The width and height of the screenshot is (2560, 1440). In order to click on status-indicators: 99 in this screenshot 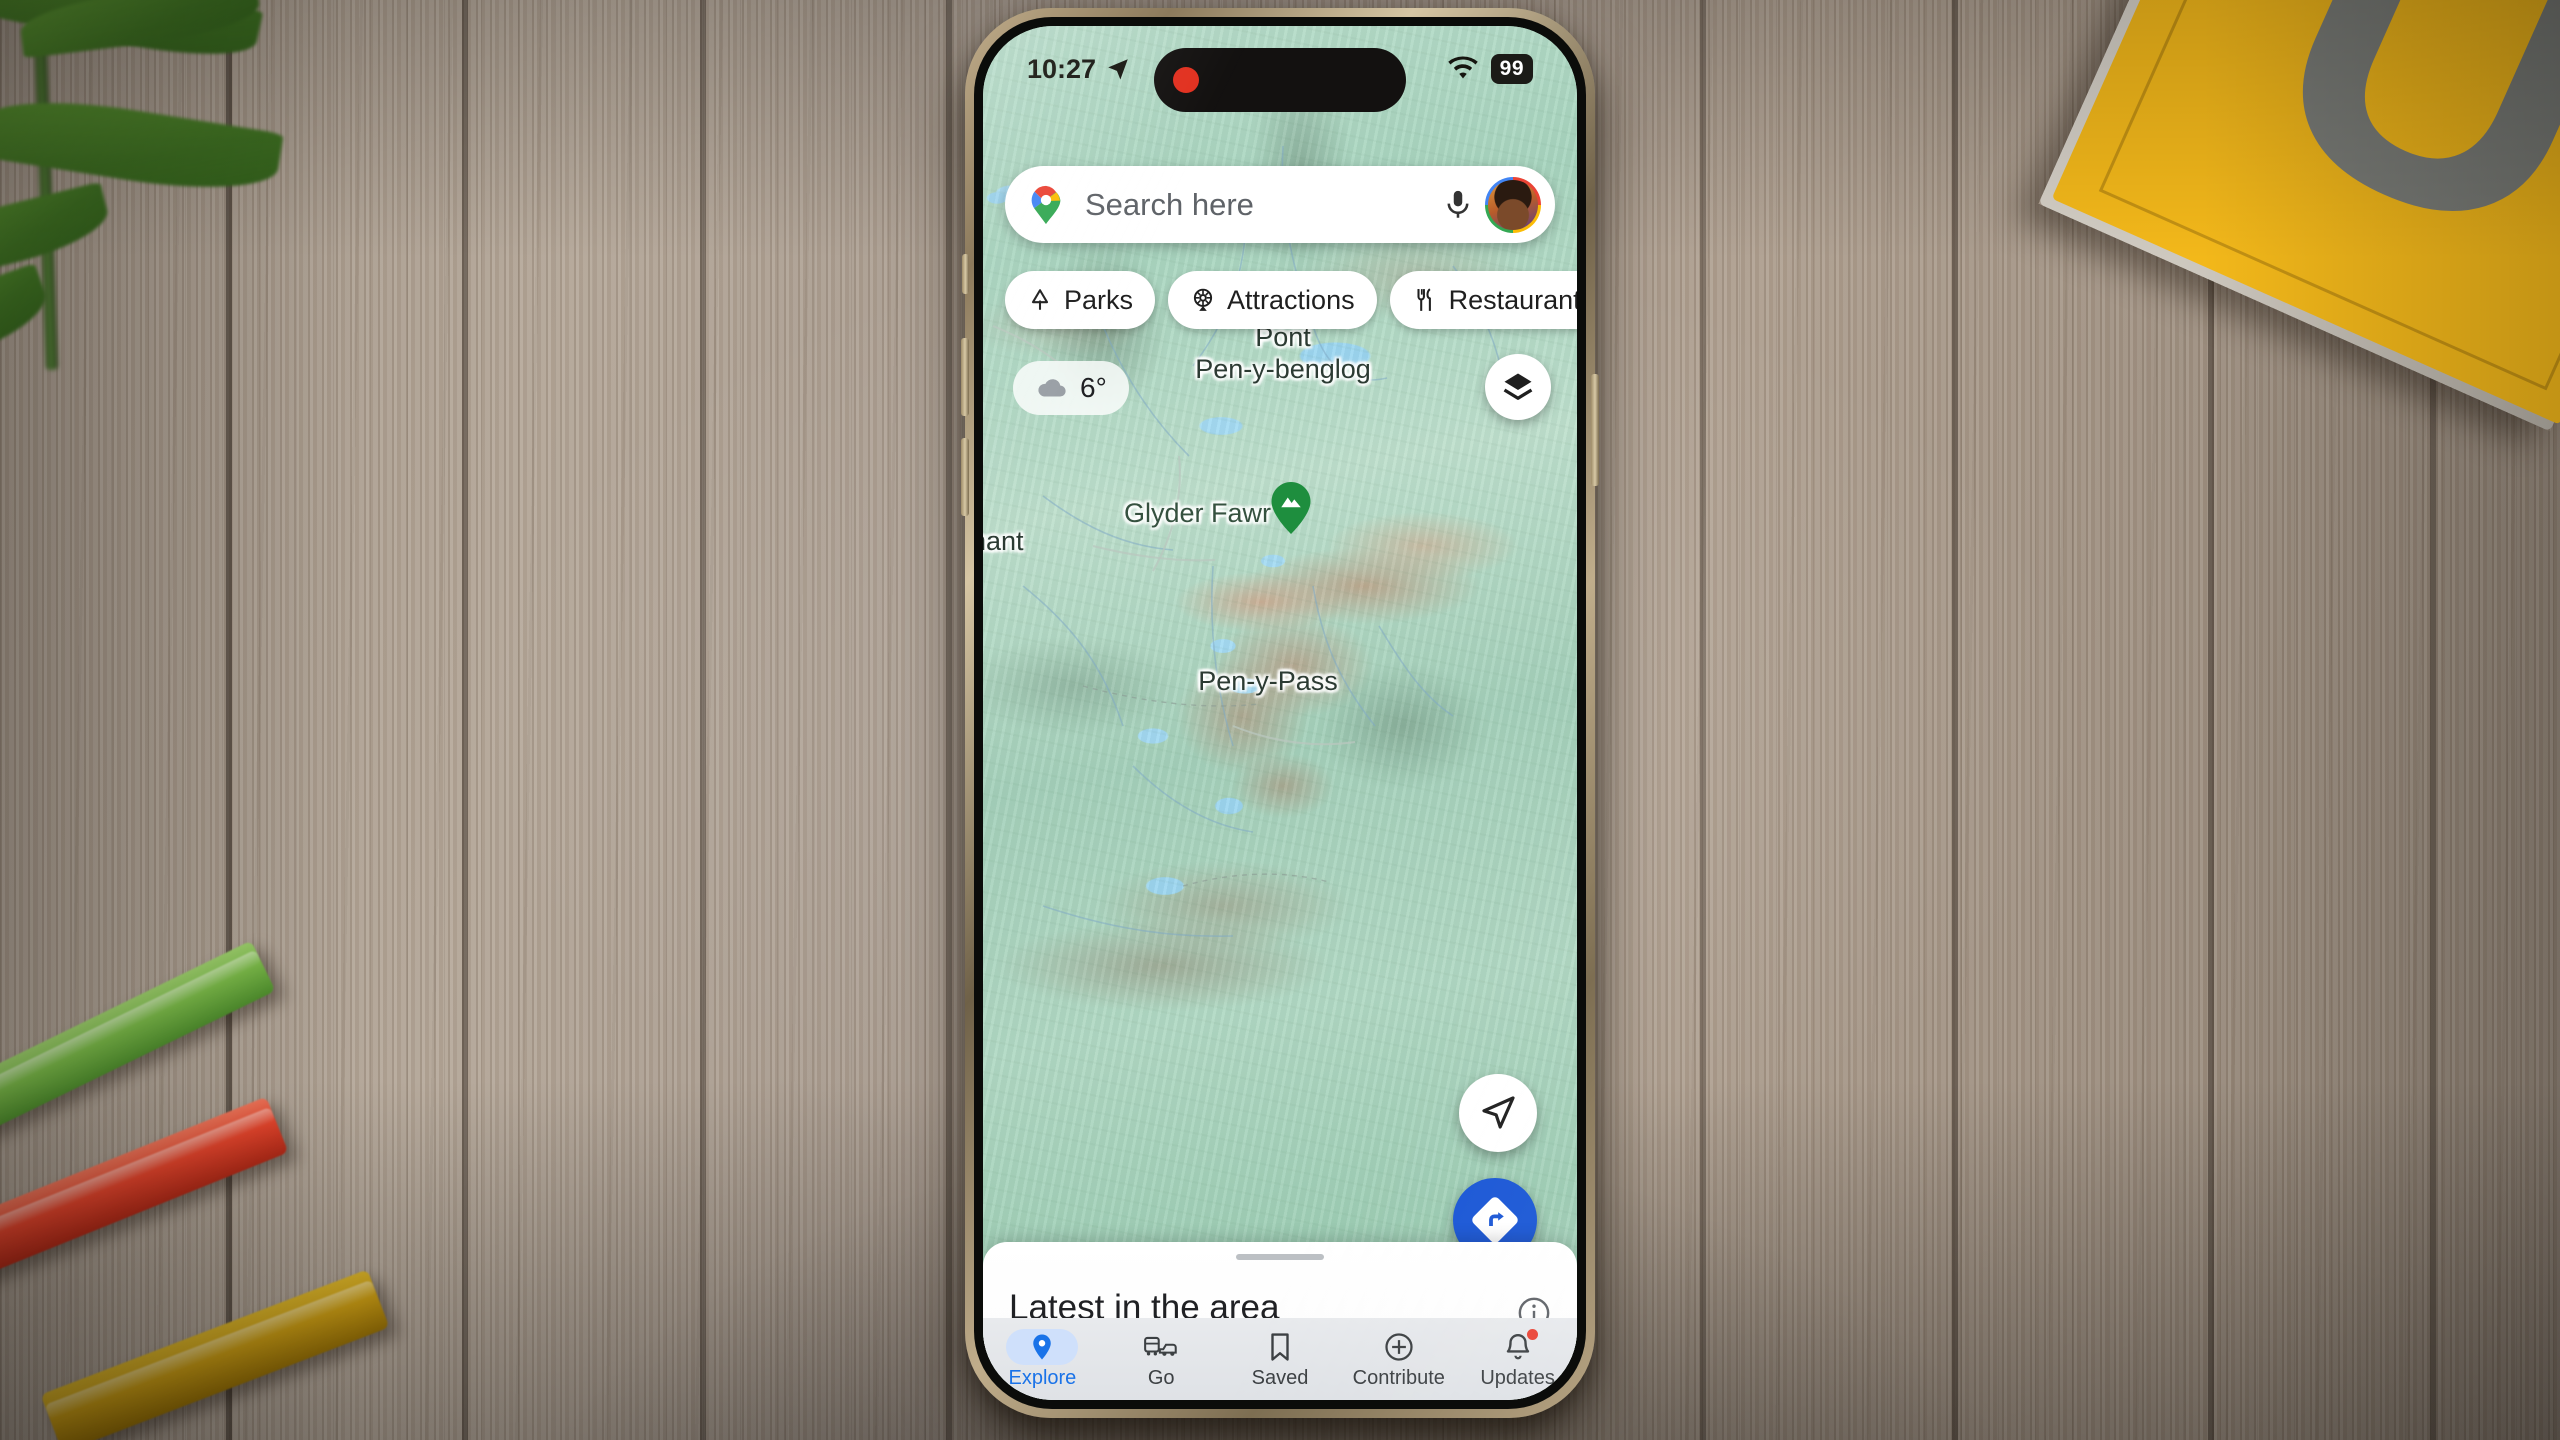, I will do `click(1490, 69)`.